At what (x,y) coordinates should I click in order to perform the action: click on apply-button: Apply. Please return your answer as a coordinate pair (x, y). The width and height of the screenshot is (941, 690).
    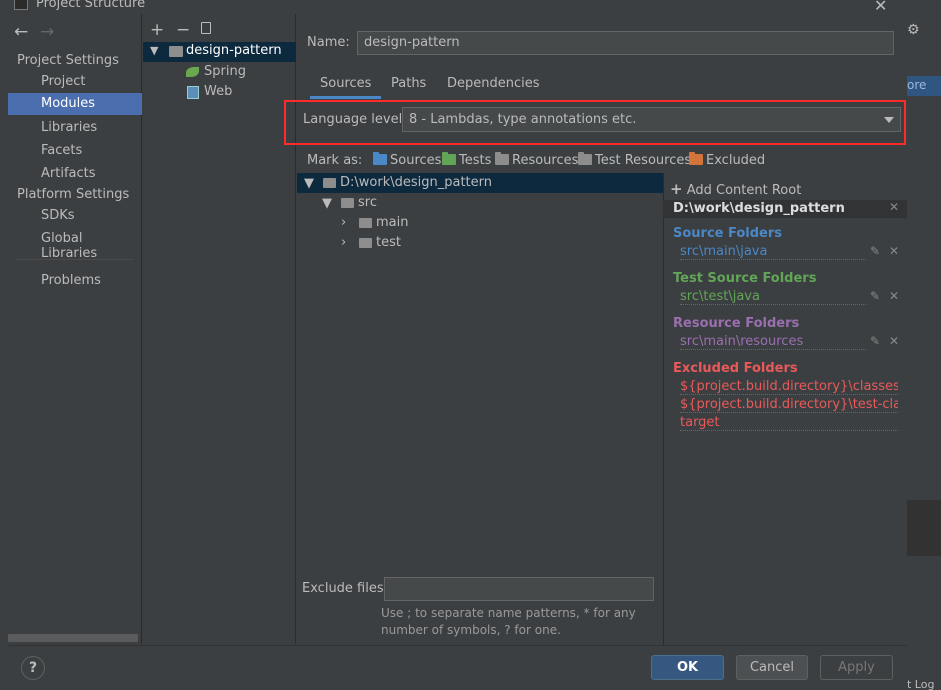
    Looking at the image, I should click on (856, 667).